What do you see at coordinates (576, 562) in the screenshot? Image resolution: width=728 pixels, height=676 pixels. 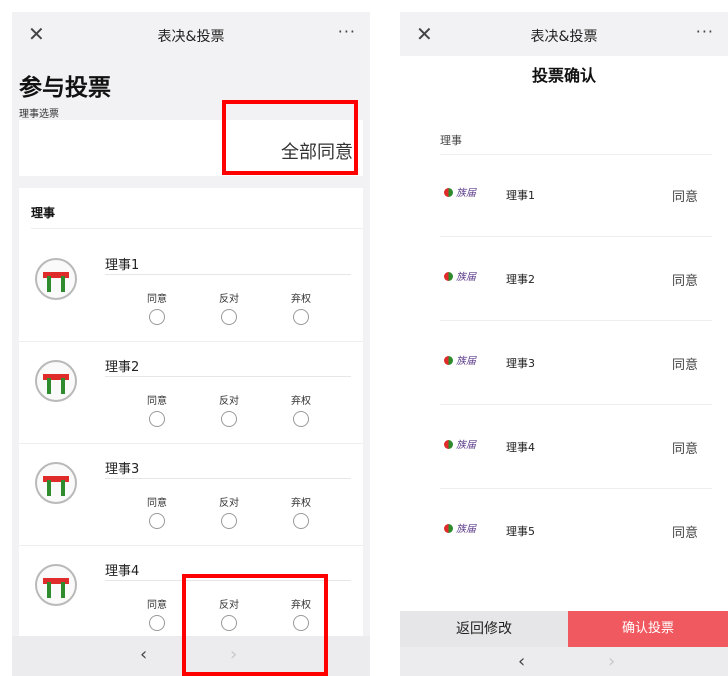 I see `list-item: 族届 理事5 同意` at bounding box center [576, 562].